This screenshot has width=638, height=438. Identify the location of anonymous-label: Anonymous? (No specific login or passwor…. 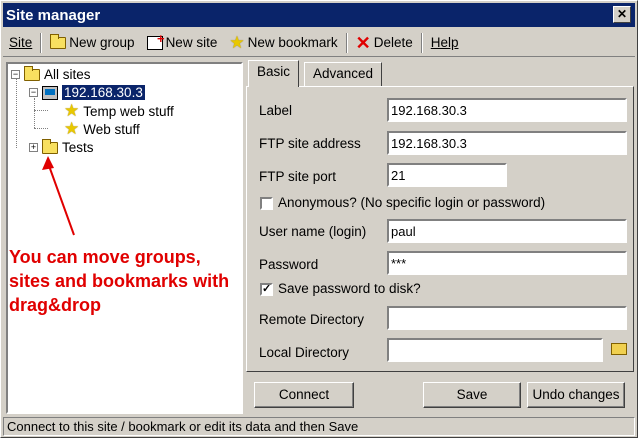
(412, 202).